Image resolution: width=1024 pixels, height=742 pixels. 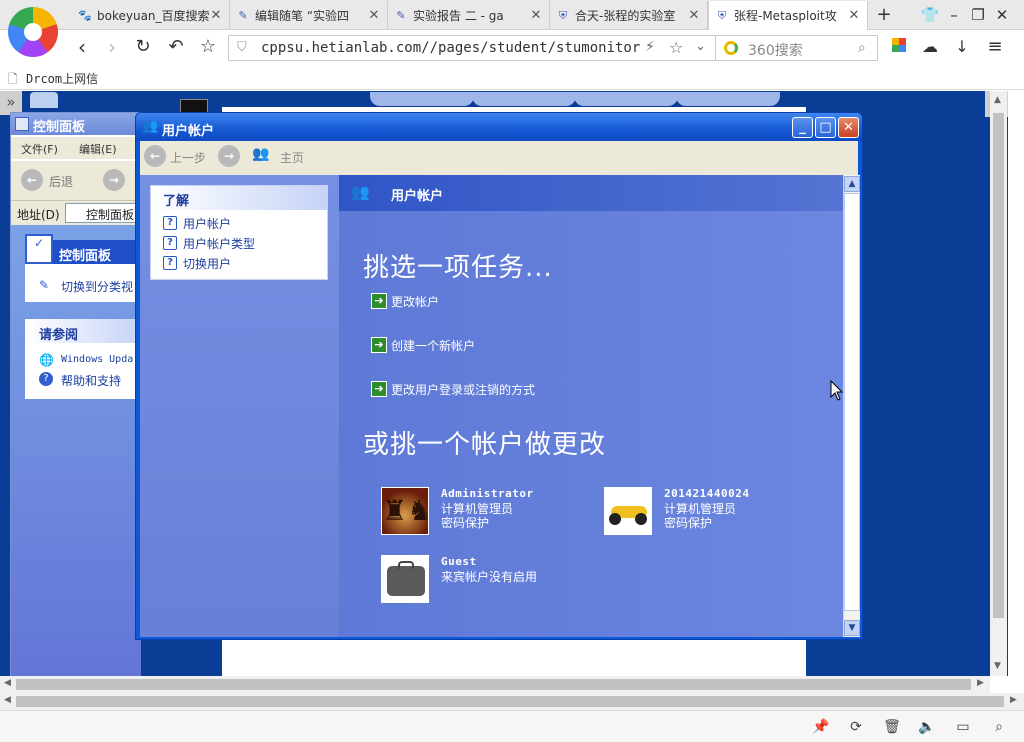 What do you see at coordinates (927, 727) in the screenshot?
I see `volume-icon: 🔈` at bounding box center [927, 727].